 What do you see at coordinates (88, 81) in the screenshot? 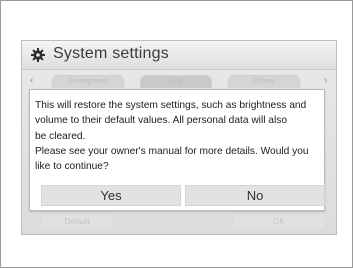
I see `tab-smartphone: Smartphone` at bounding box center [88, 81].